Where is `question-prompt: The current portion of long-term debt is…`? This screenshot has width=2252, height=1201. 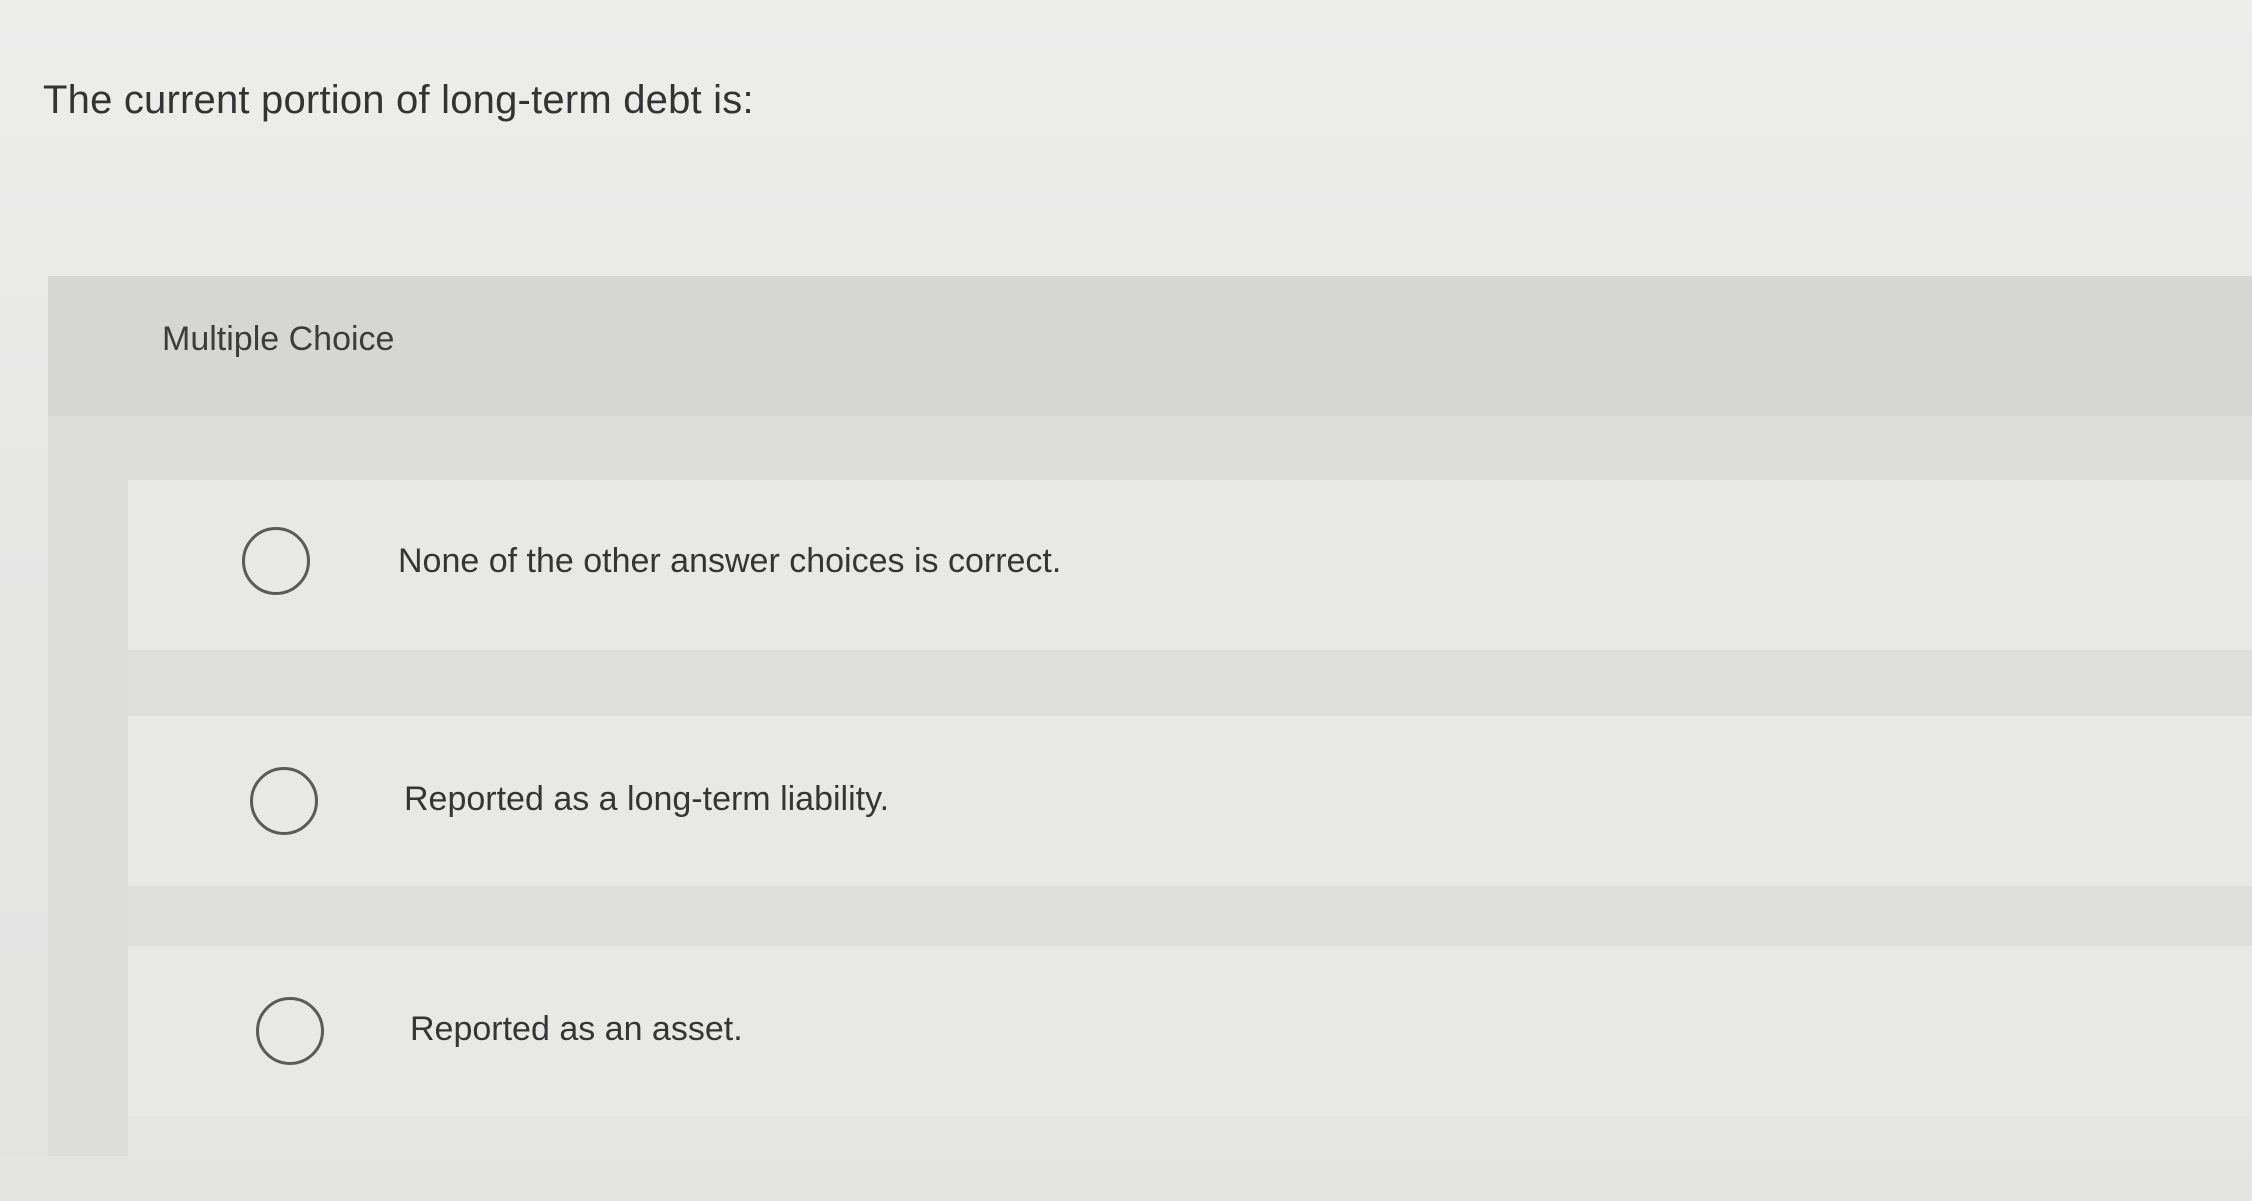 question-prompt: The current portion of long-term debt is… is located at coordinates (398, 100).